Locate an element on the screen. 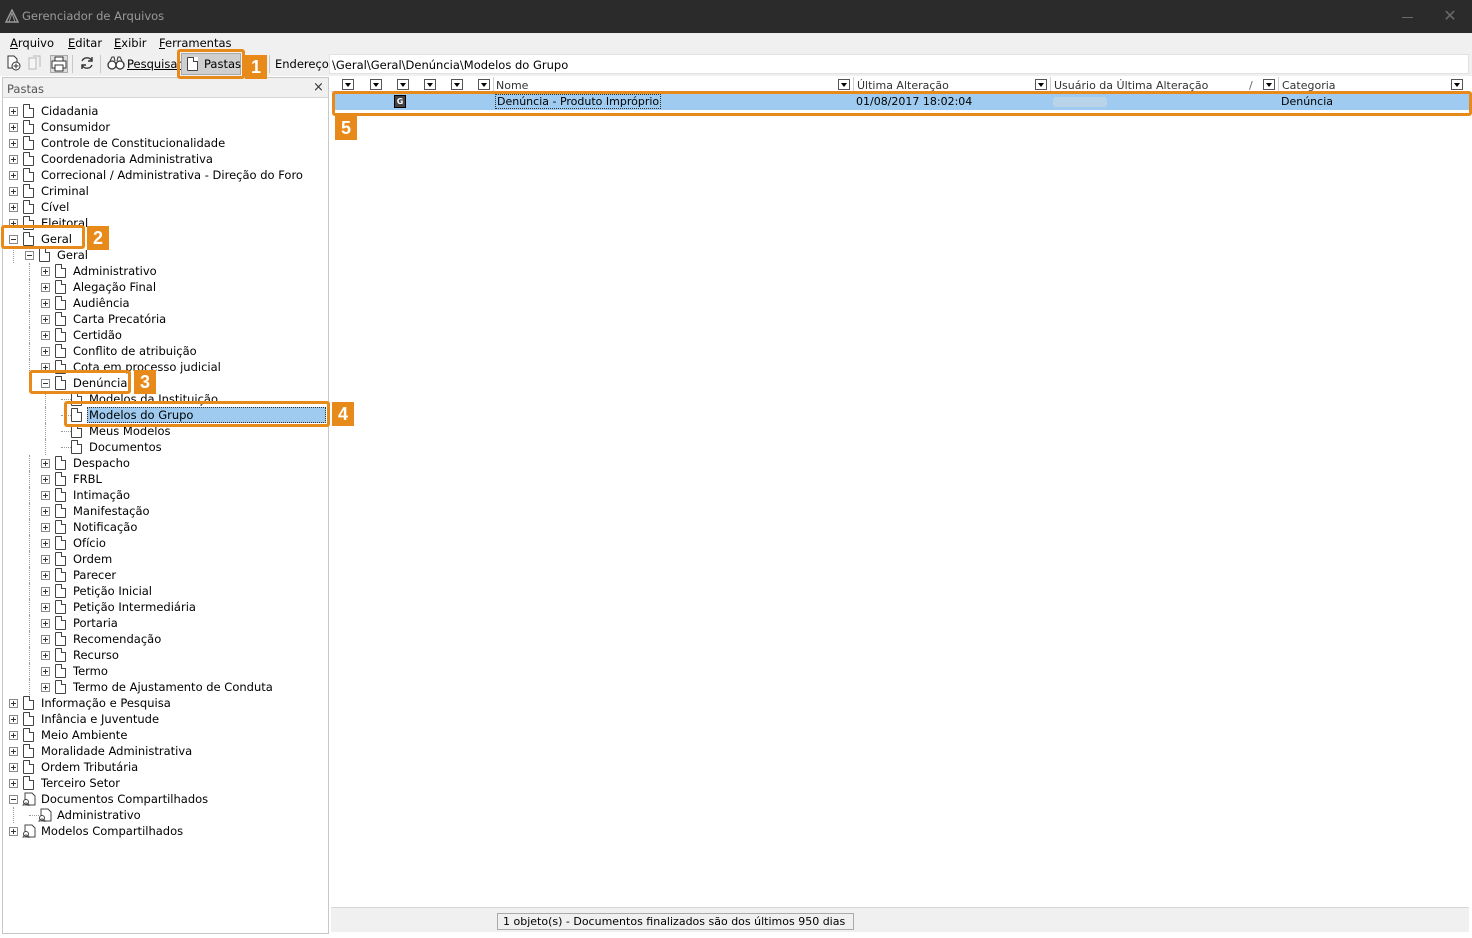 This screenshot has height=938, width=1472. tree-item: Ofício is located at coordinates (165, 543).